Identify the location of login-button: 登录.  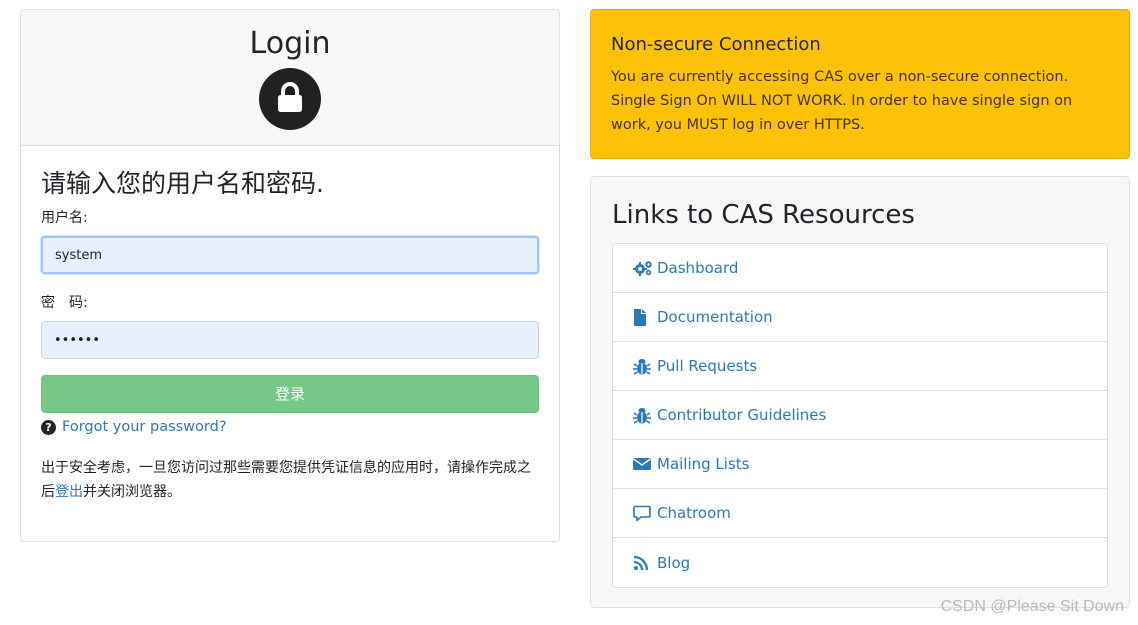
(290, 394).